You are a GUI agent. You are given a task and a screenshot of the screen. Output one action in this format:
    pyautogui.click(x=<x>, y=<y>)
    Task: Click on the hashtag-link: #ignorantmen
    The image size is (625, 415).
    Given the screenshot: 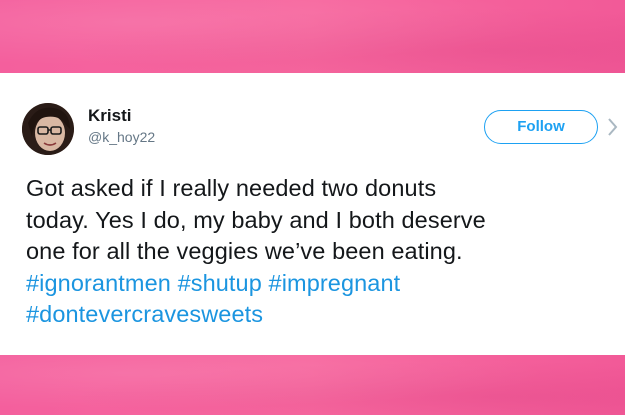 What is the action you would take?
    pyautogui.click(x=98, y=283)
    